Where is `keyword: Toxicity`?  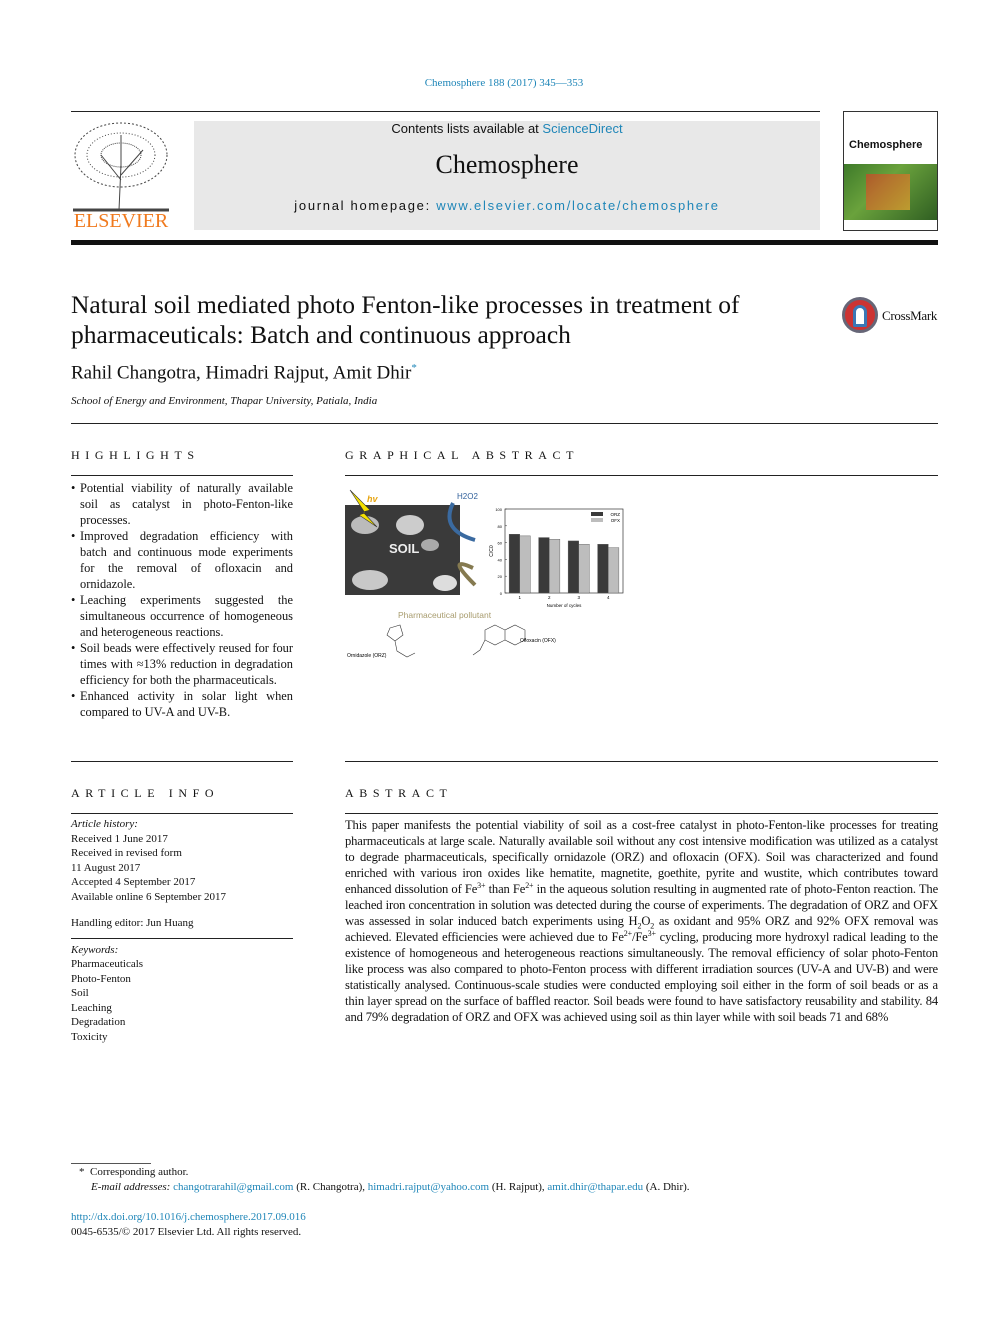 keyword: Toxicity is located at coordinates (89, 1036).